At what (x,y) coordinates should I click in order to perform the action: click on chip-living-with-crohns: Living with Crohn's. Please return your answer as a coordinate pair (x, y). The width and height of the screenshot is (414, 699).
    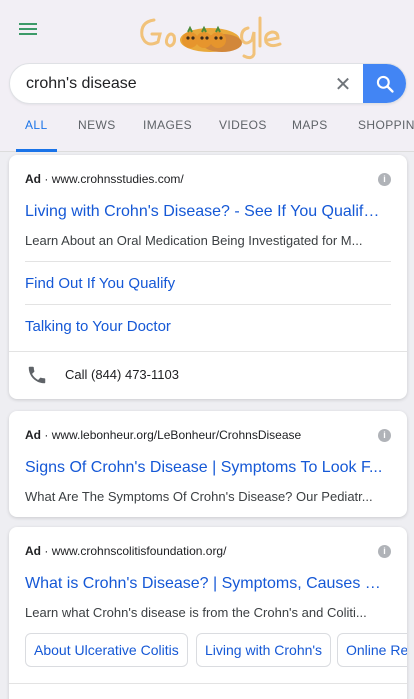
    Looking at the image, I should click on (264, 650).